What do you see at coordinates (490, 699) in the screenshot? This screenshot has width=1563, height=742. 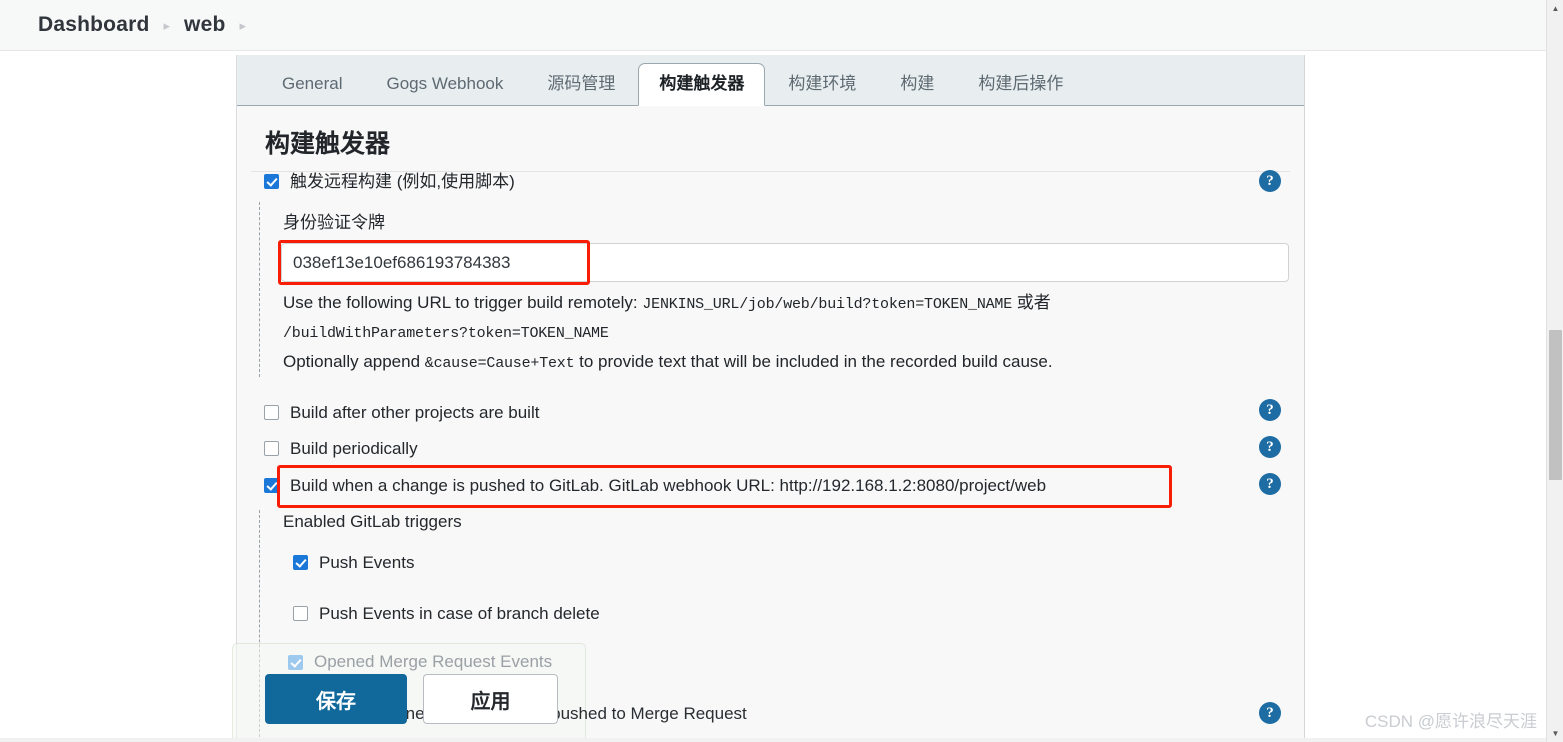 I see `apply-button: 应用` at bounding box center [490, 699].